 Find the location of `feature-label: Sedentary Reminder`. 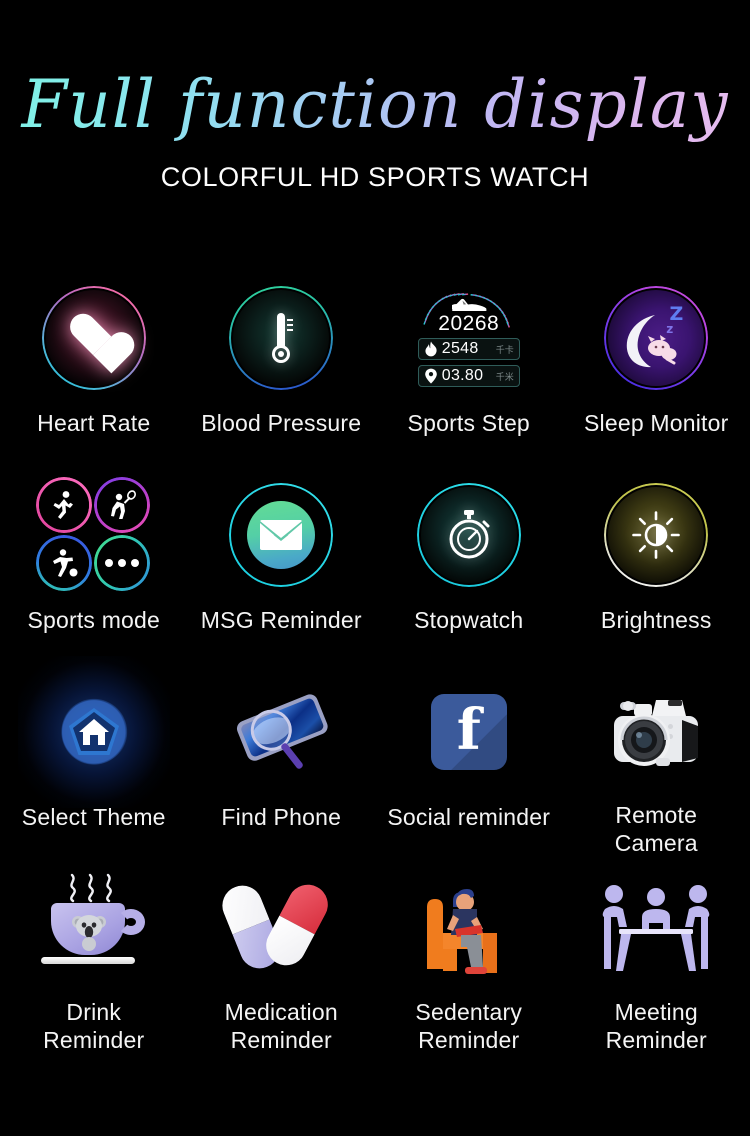

feature-label: Sedentary Reminder is located at coordinates (469, 1026).